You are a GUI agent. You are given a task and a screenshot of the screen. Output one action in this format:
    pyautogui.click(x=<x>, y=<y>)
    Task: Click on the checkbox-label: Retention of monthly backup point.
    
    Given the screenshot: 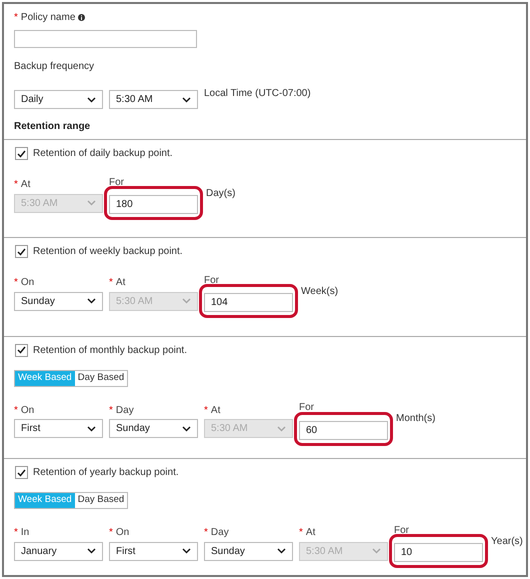 What is the action you would take?
    pyautogui.click(x=110, y=351)
    